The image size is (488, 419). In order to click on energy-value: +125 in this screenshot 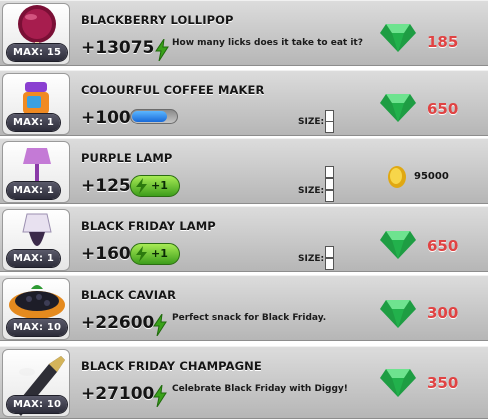, I will do `click(106, 186)`.